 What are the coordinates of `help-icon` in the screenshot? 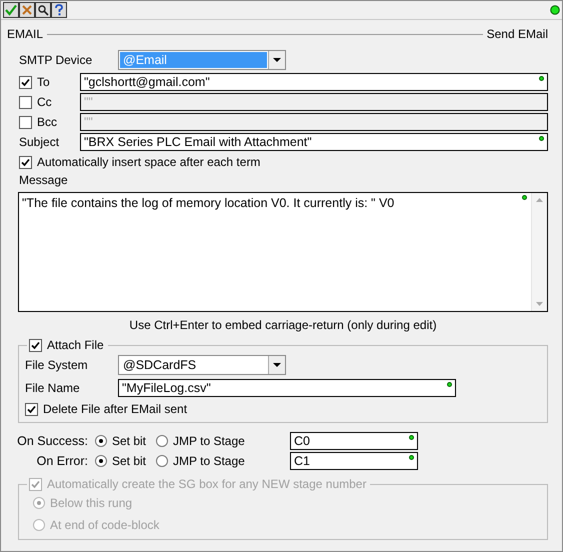 It's located at (59, 10).